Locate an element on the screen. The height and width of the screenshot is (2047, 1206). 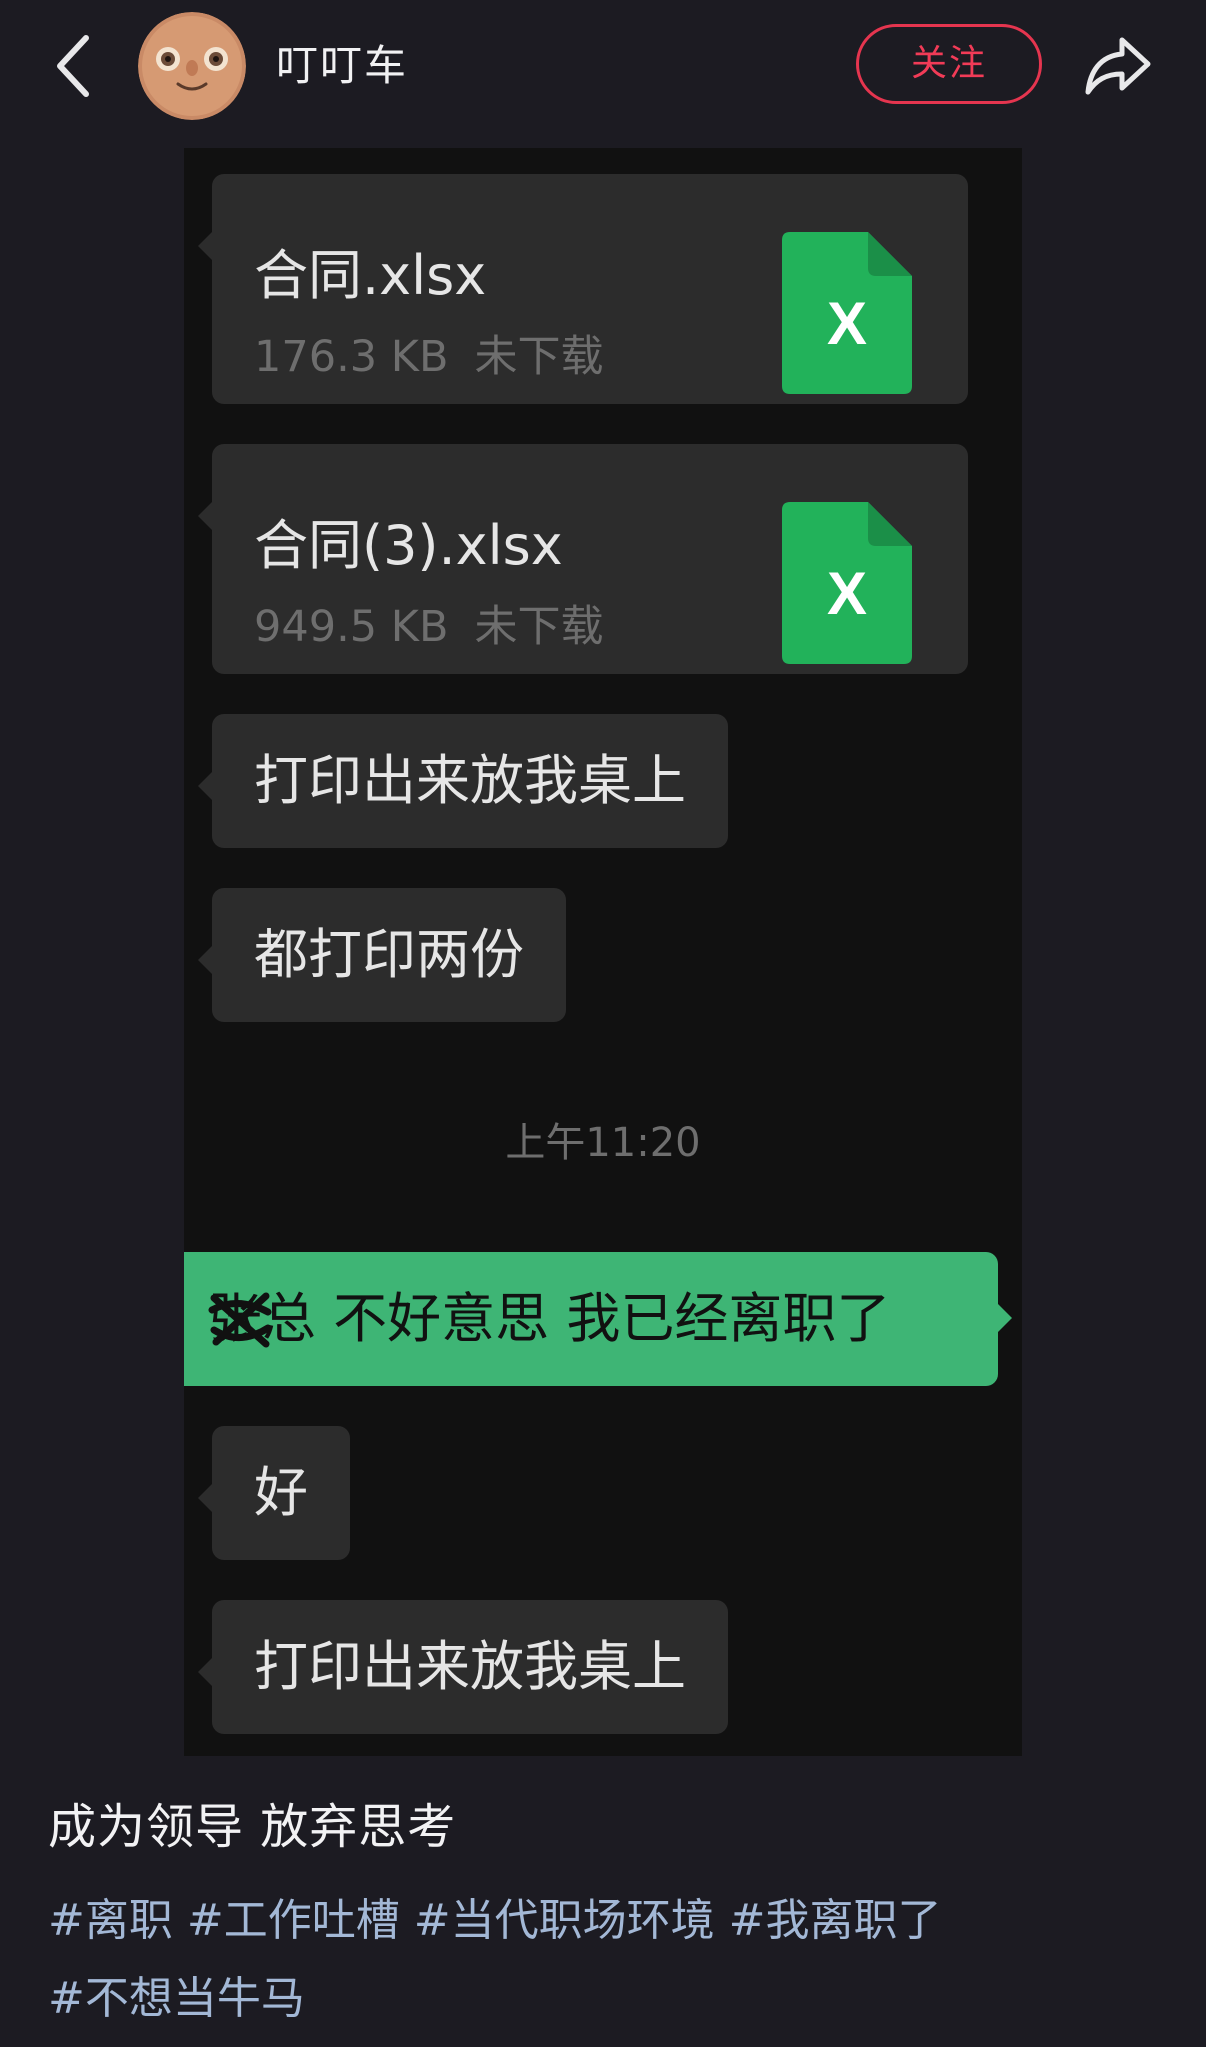
sent-message: 张总 不好意思 我已经离职了 is located at coordinates (598, 1319).